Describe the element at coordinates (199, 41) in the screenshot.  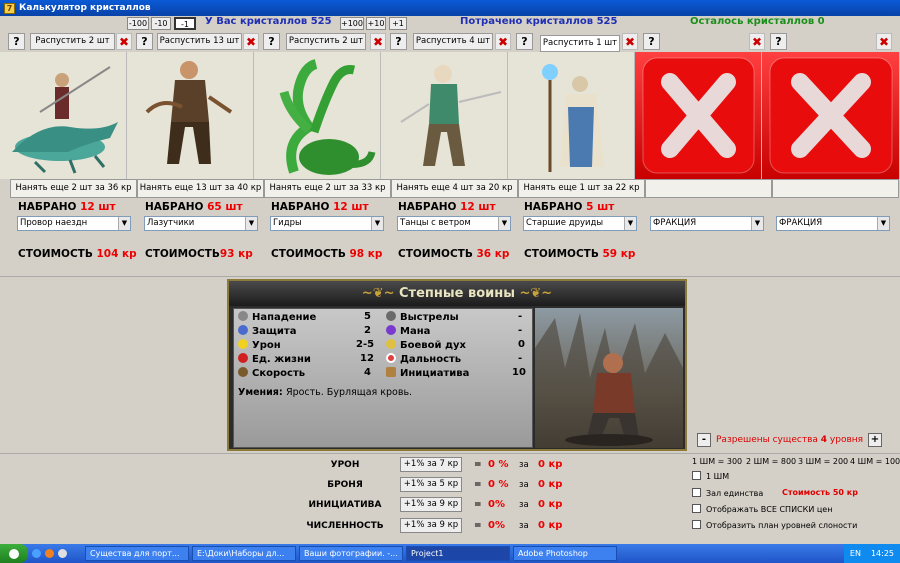
I see `dismiss-button: Распустить 13 шт` at that location.